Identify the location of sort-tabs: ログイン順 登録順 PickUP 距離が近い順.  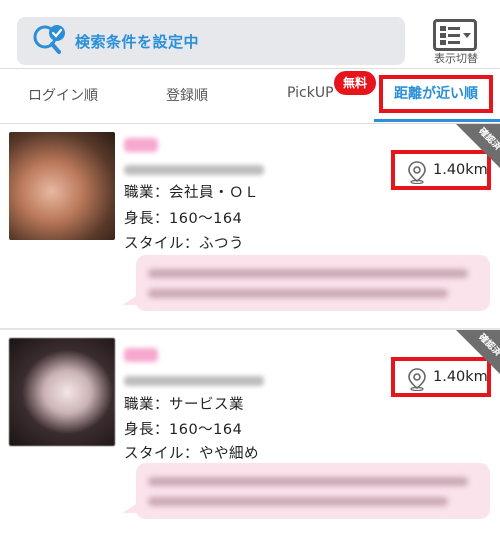
(250, 96).